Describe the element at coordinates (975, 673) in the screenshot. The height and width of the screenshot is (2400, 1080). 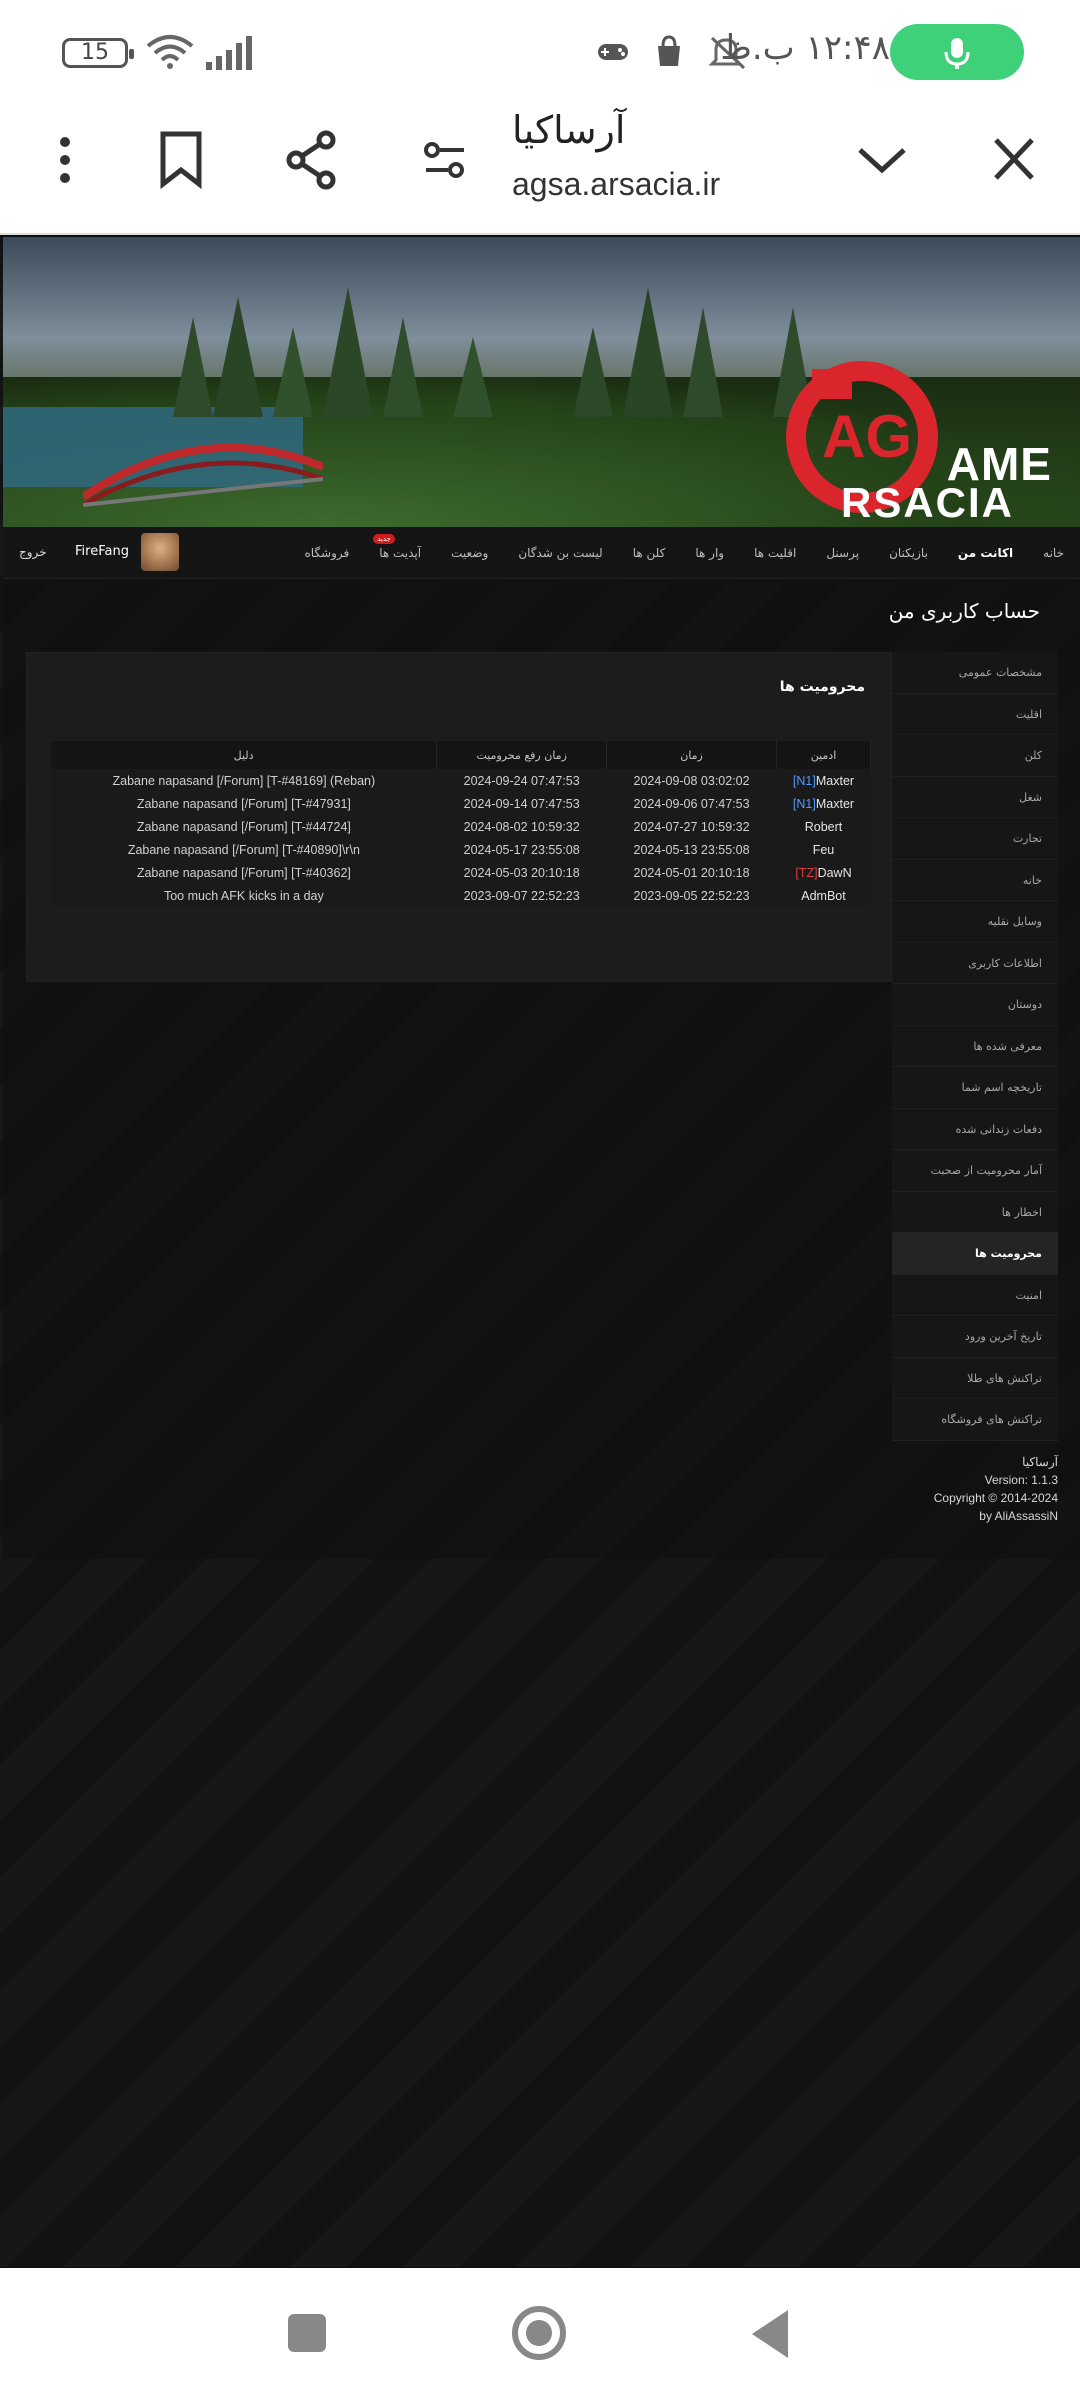
I see `sidebar-item: مشخصات عمومی` at that location.